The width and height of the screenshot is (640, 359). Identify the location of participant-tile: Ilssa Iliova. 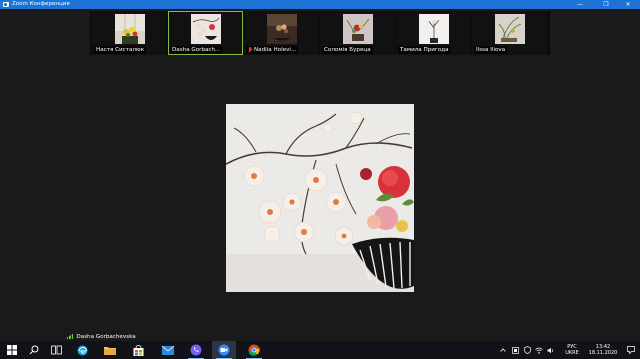
(509, 33).